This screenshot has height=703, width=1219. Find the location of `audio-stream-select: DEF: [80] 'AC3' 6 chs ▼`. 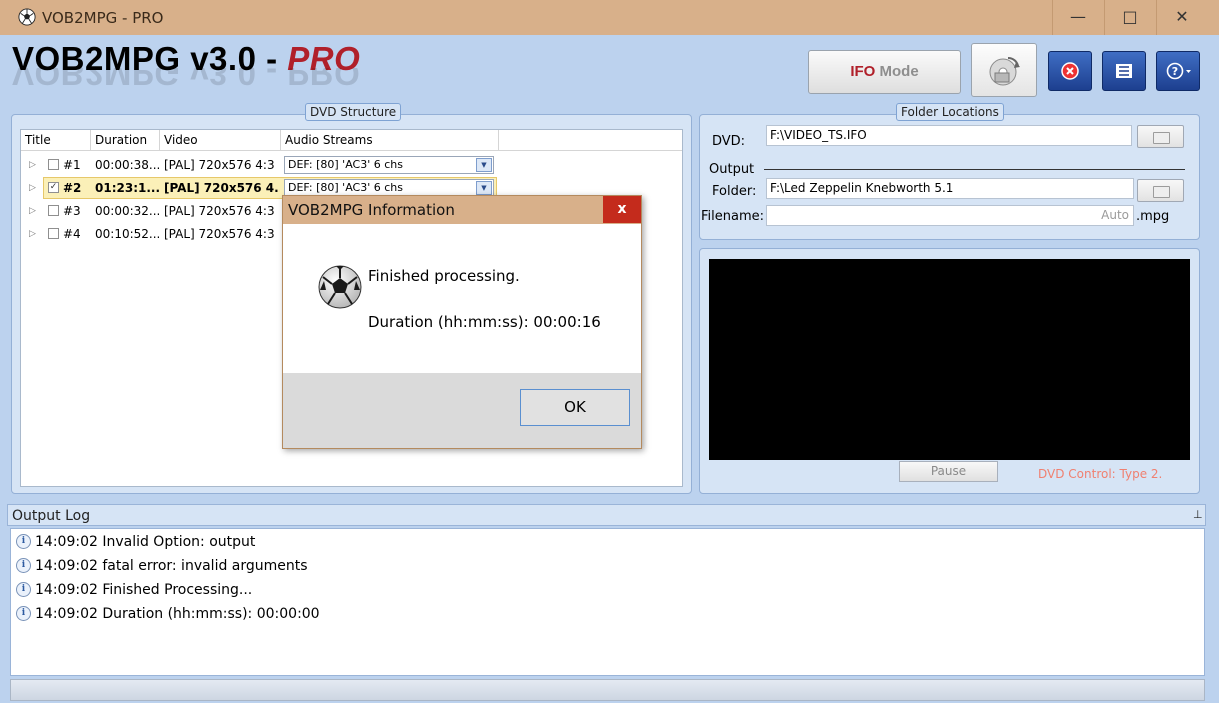

audio-stream-select: DEF: [80] 'AC3' 6 chs ▼ is located at coordinates (389, 165).